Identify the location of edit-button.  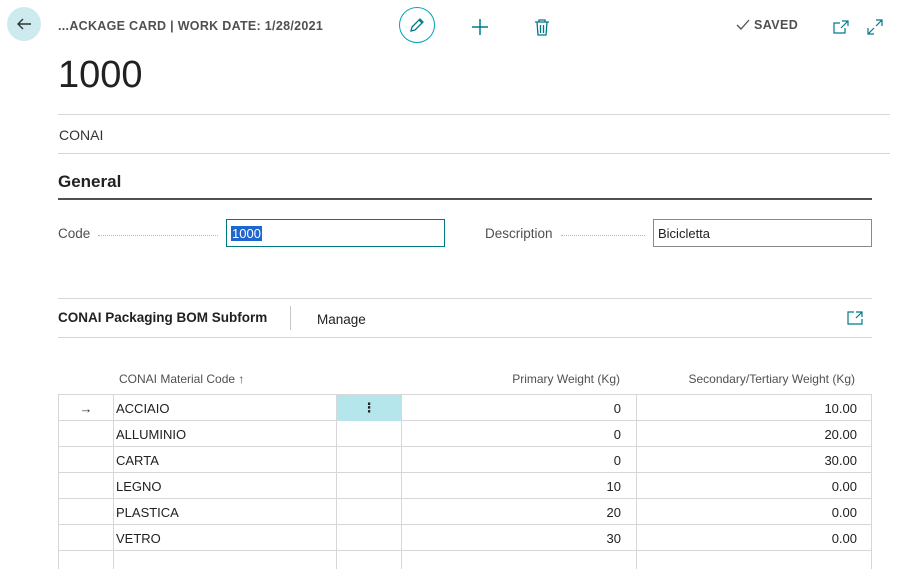
(417, 25).